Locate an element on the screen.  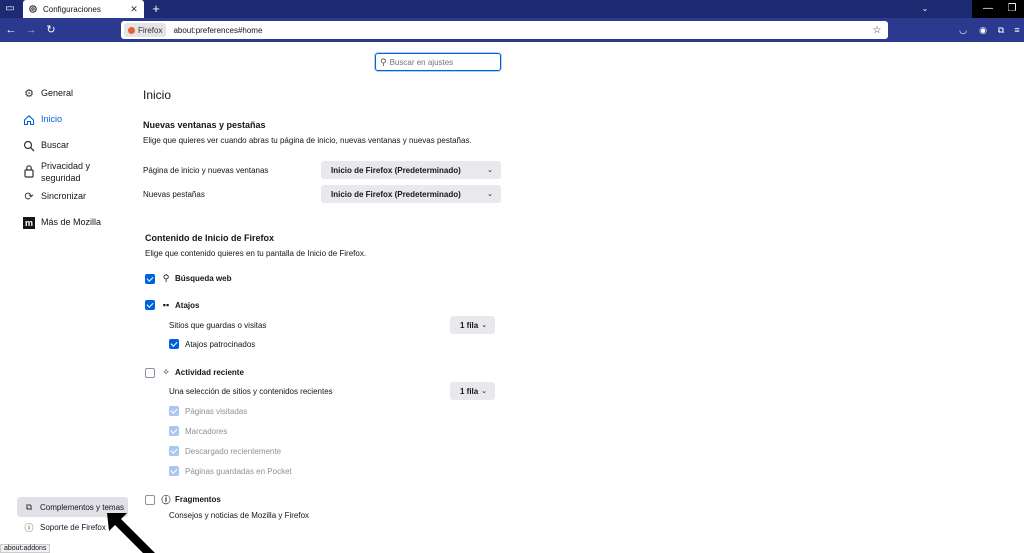
tab-configuraciones: Configuraciones ✕ is located at coordinates (83, 9).